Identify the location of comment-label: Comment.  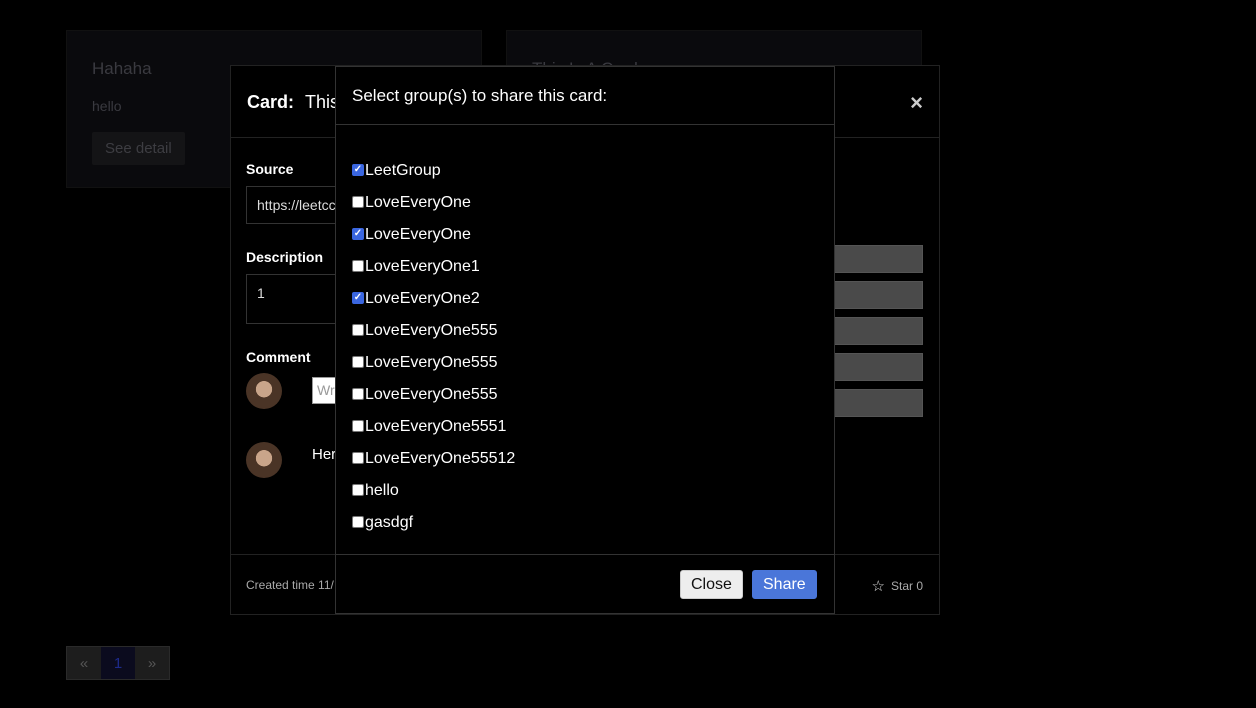
(278, 357).